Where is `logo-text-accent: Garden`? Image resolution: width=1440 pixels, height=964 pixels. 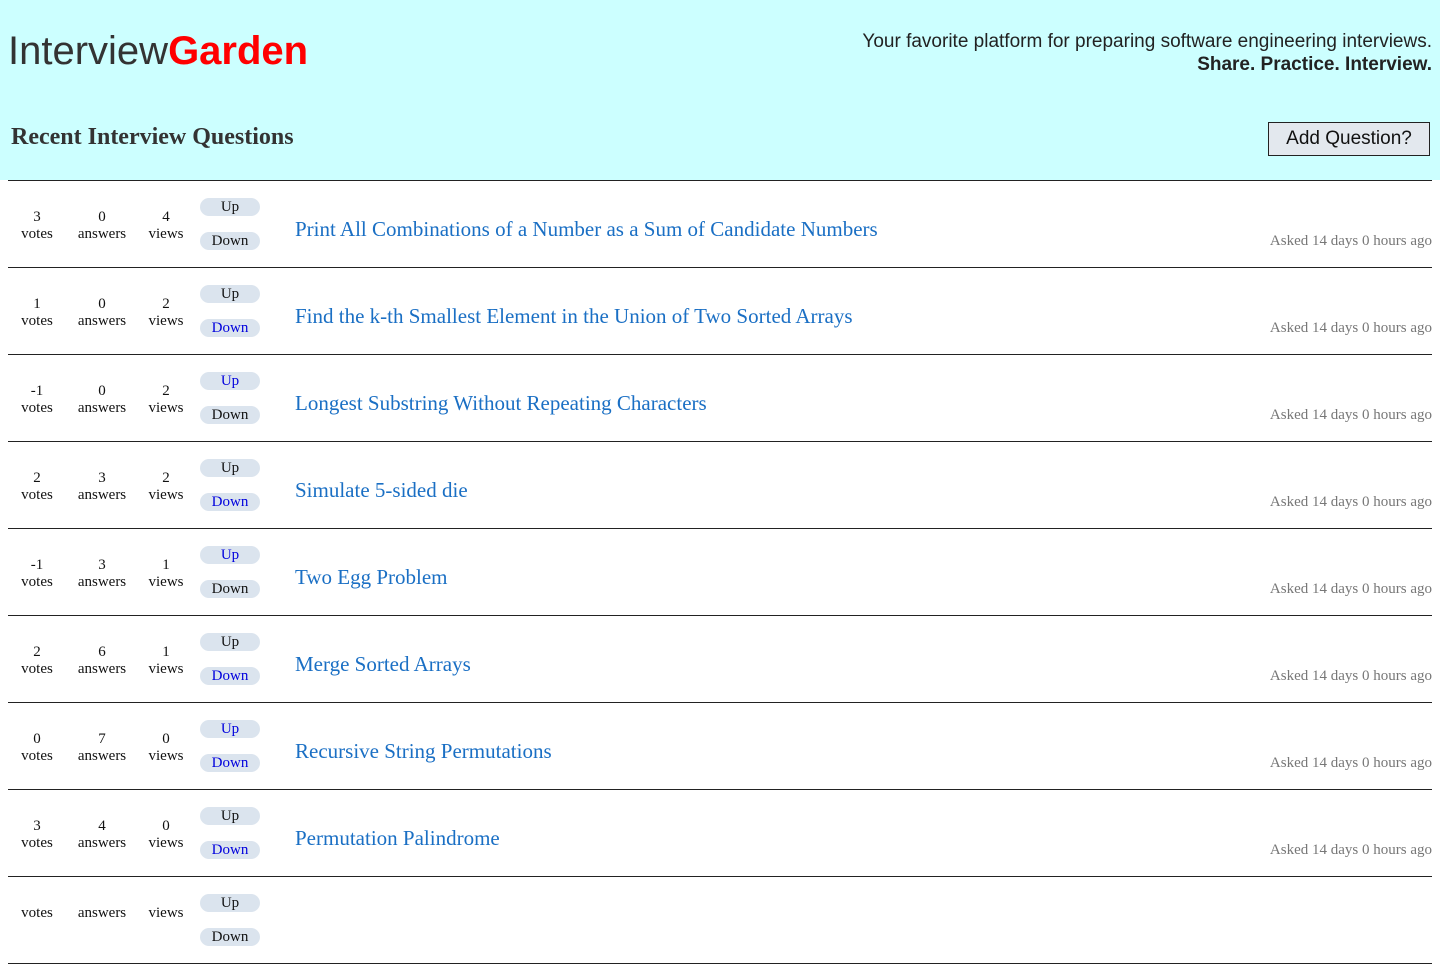 logo-text-accent: Garden is located at coordinates (238, 51).